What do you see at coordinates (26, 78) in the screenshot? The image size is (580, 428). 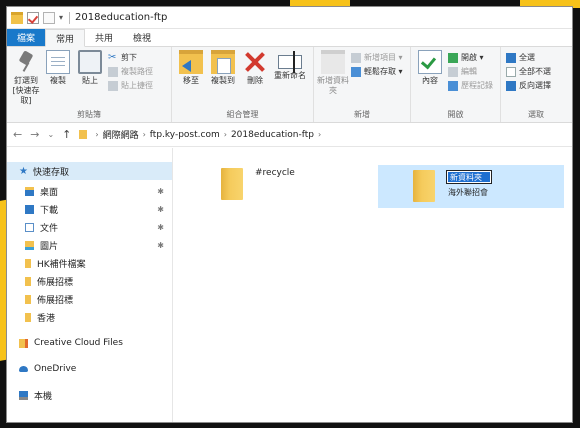 I see `pin-to-quick-access-button: 釘選到 [快速存取]` at bounding box center [26, 78].